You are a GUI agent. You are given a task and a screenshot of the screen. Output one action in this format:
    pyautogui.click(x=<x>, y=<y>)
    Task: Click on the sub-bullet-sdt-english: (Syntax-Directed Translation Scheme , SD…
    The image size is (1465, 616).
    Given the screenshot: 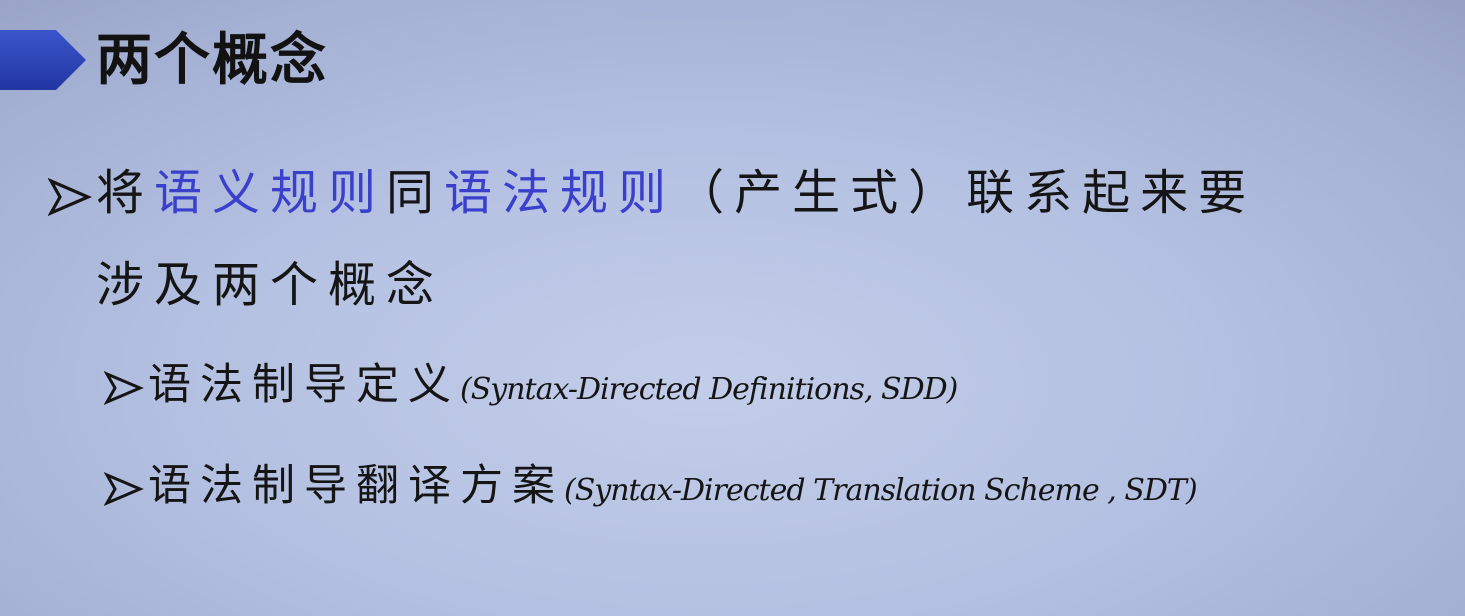 What is the action you would take?
    pyautogui.click(x=881, y=490)
    